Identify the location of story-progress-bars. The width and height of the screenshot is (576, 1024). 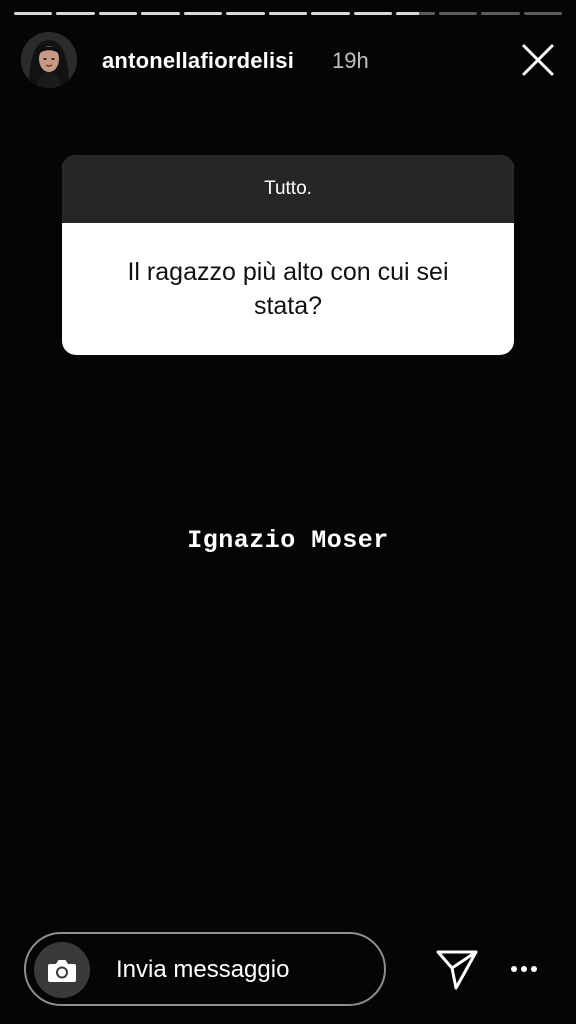
(288, 14).